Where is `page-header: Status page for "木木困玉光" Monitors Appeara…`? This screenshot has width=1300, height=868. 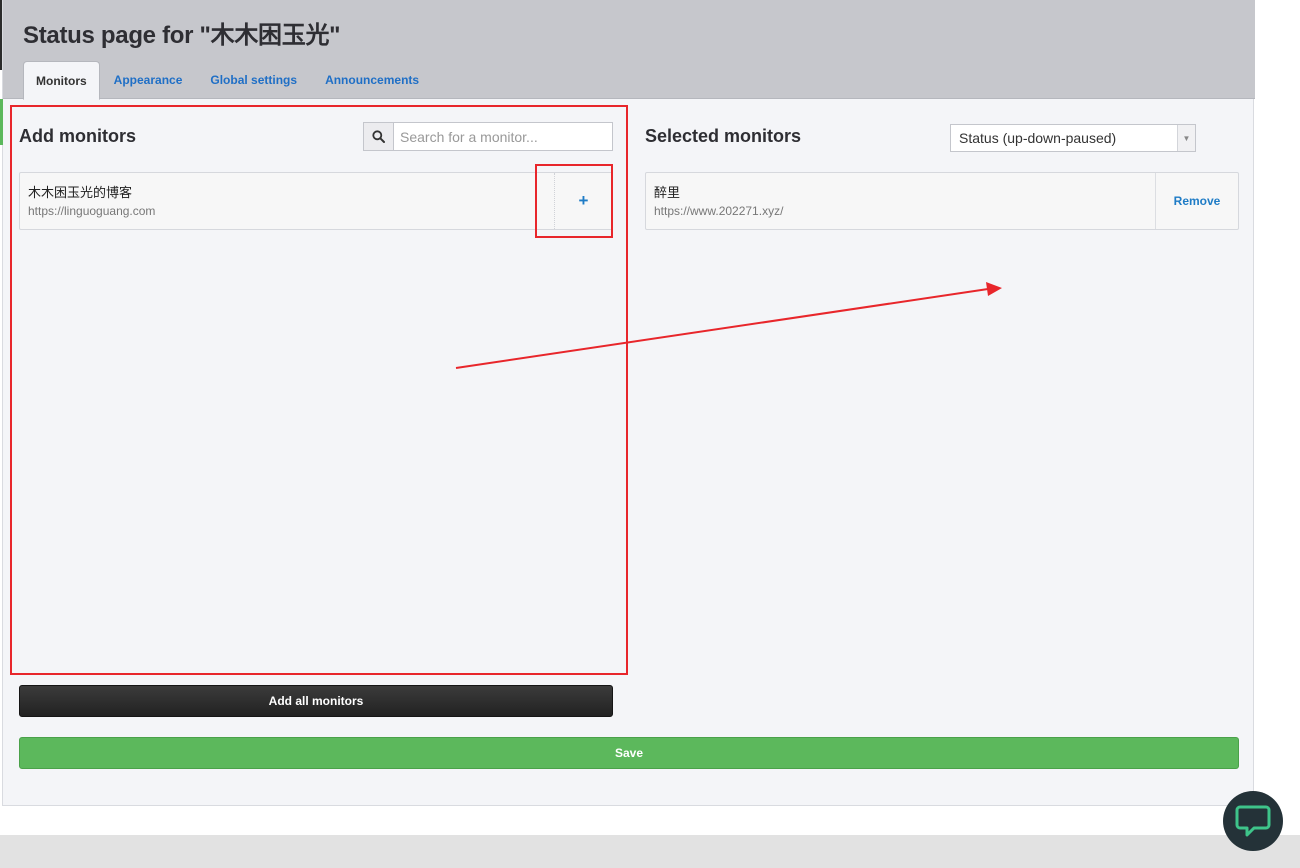 page-header: Status page for "木木困玉光" Monitors Appeara… is located at coordinates (629, 50).